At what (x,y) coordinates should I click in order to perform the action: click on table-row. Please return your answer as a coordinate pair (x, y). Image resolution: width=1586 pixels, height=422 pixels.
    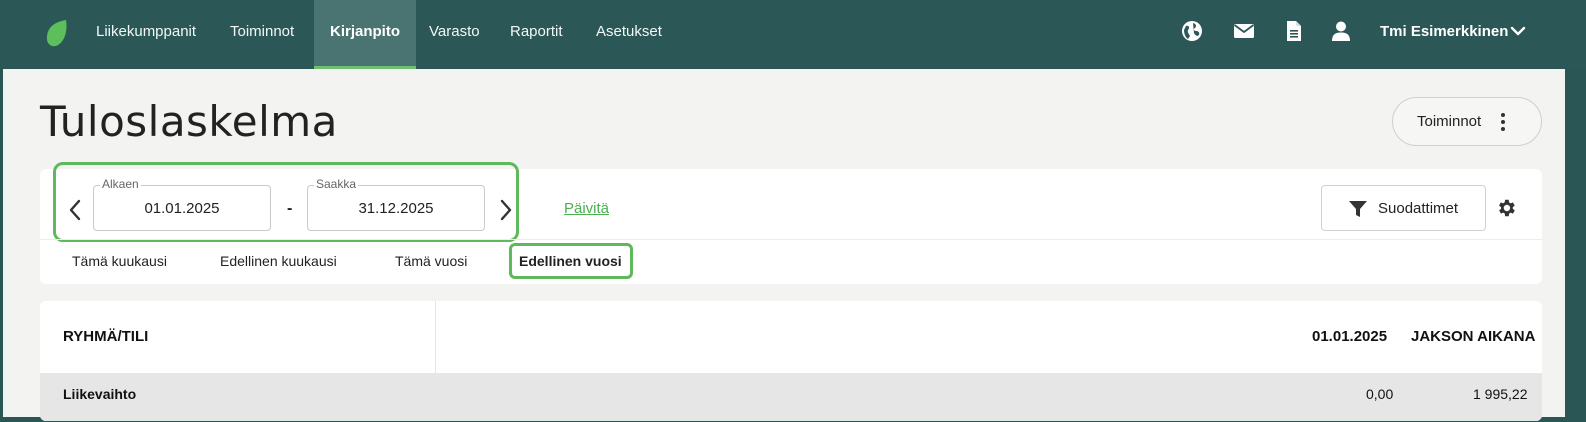
    Looking at the image, I should click on (791, 397).